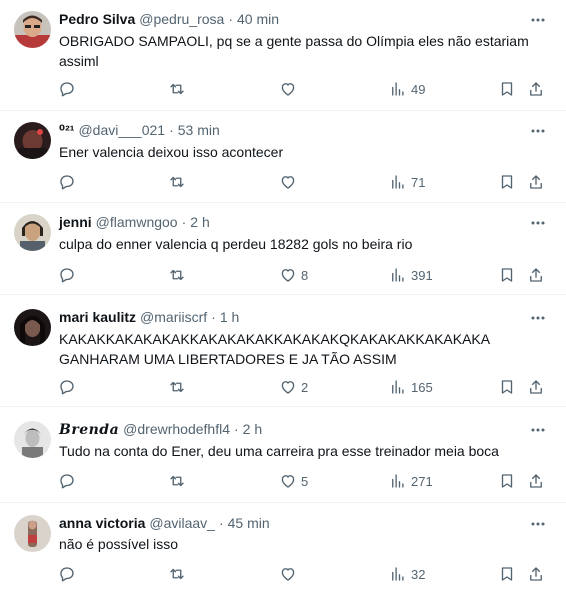 The height and width of the screenshot is (590, 566). Describe the element at coordinates (229, 317) in the screenshot. I see `timestamp: 1 h` at that location.